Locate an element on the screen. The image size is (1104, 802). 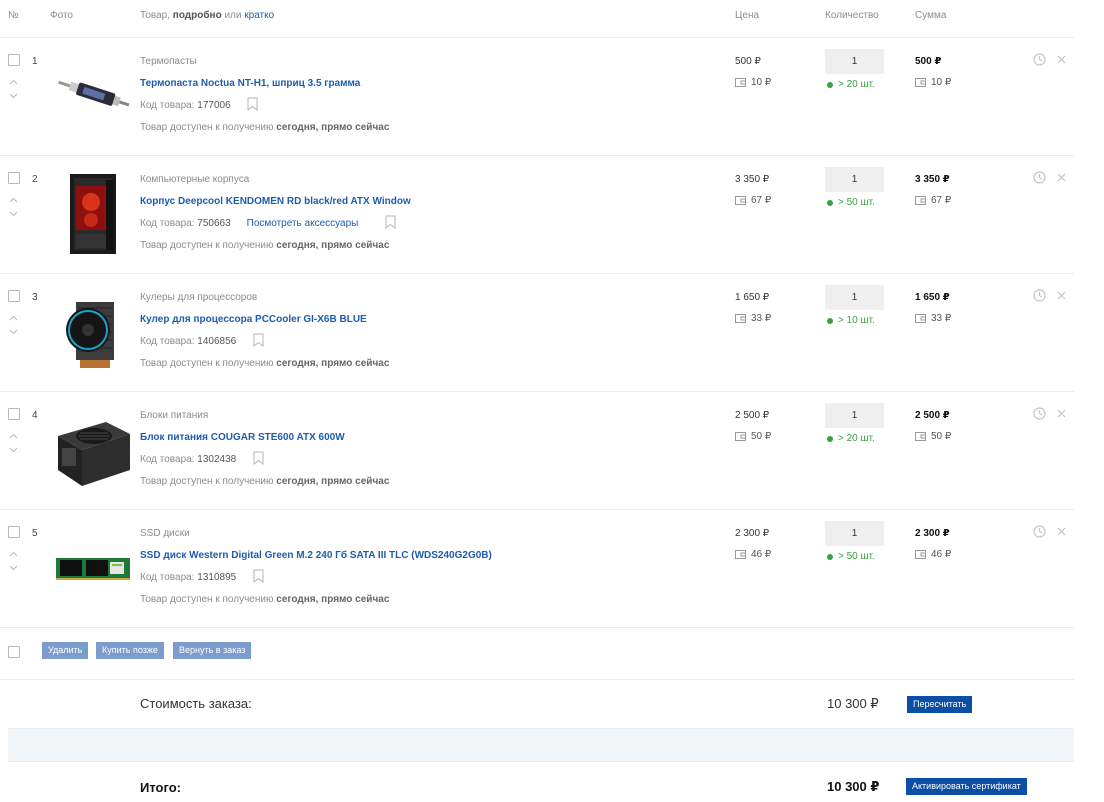
product-code-value: 1310895 is located at coordinates (217, 577).